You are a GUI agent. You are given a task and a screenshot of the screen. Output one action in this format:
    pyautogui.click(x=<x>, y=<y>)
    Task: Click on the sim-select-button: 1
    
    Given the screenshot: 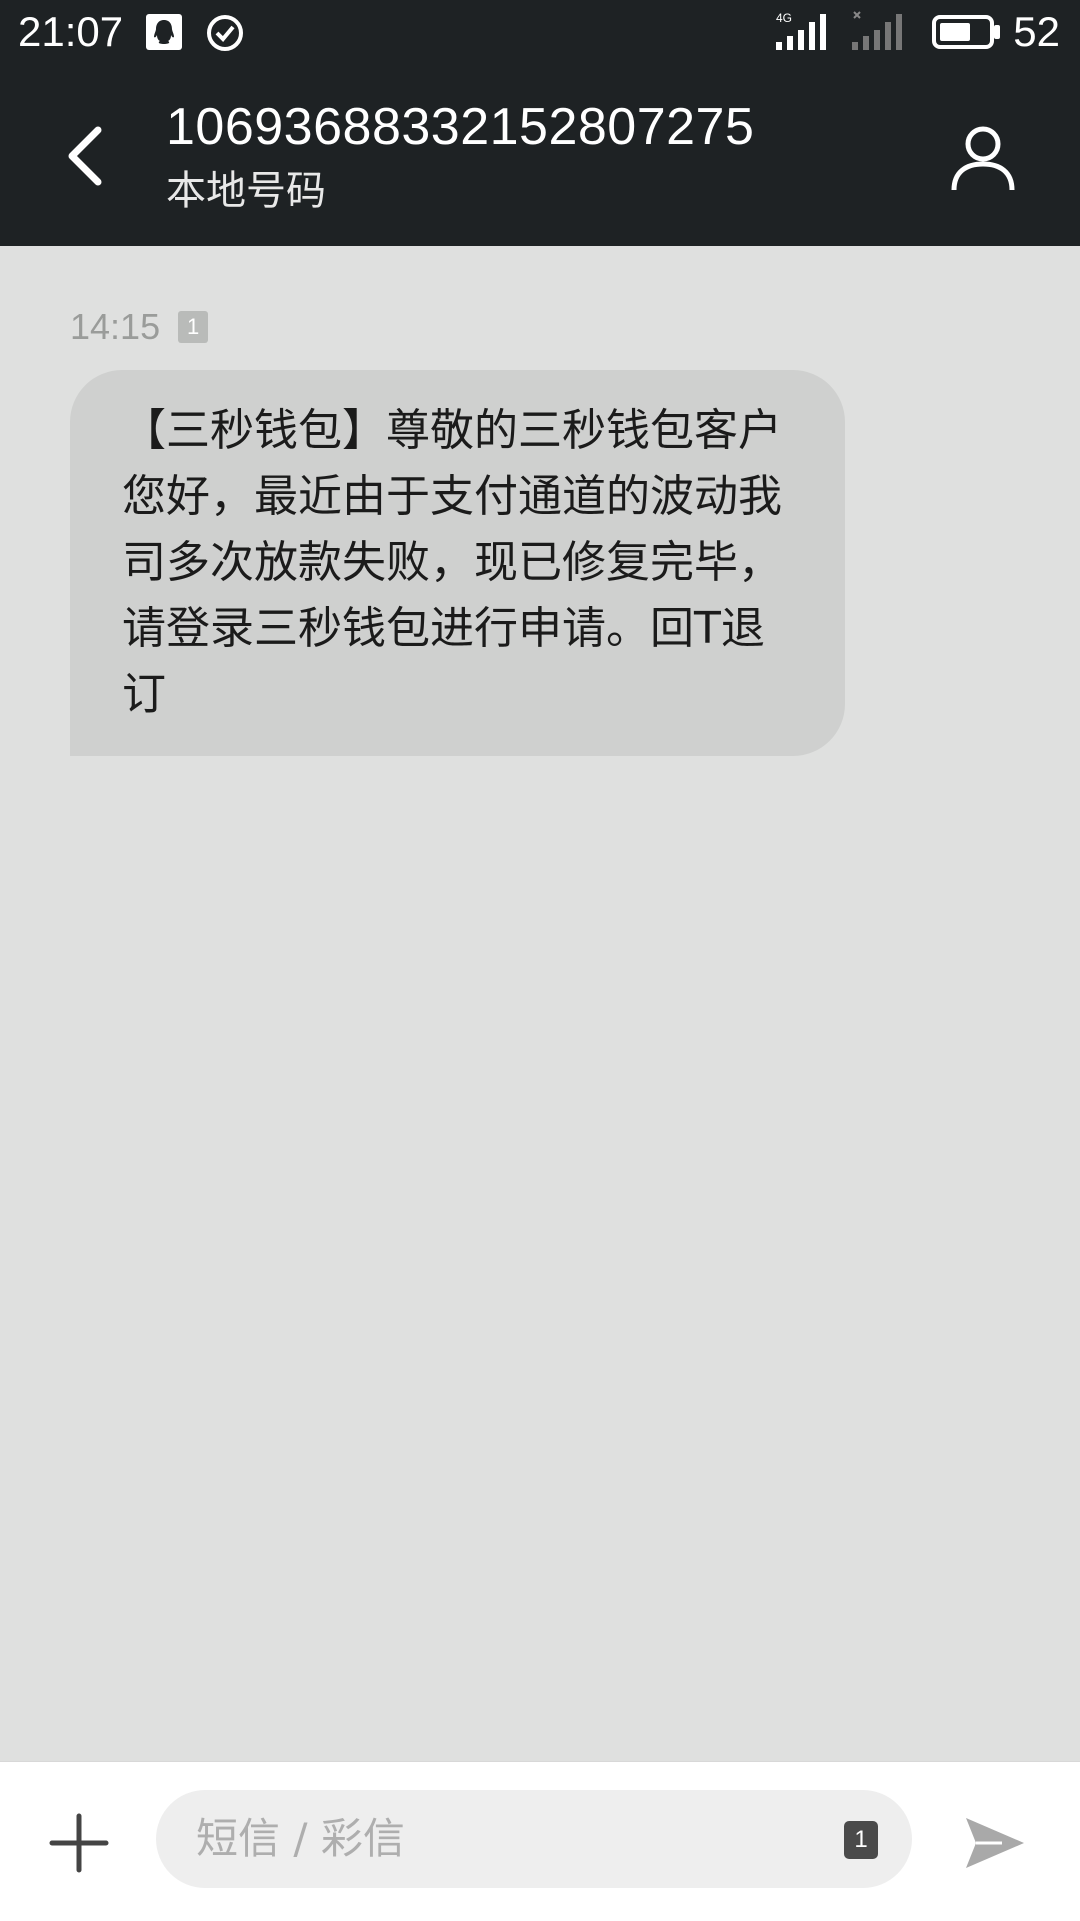 What is the action you would take?
    pyautogui.click(x=861, y=1840)
    